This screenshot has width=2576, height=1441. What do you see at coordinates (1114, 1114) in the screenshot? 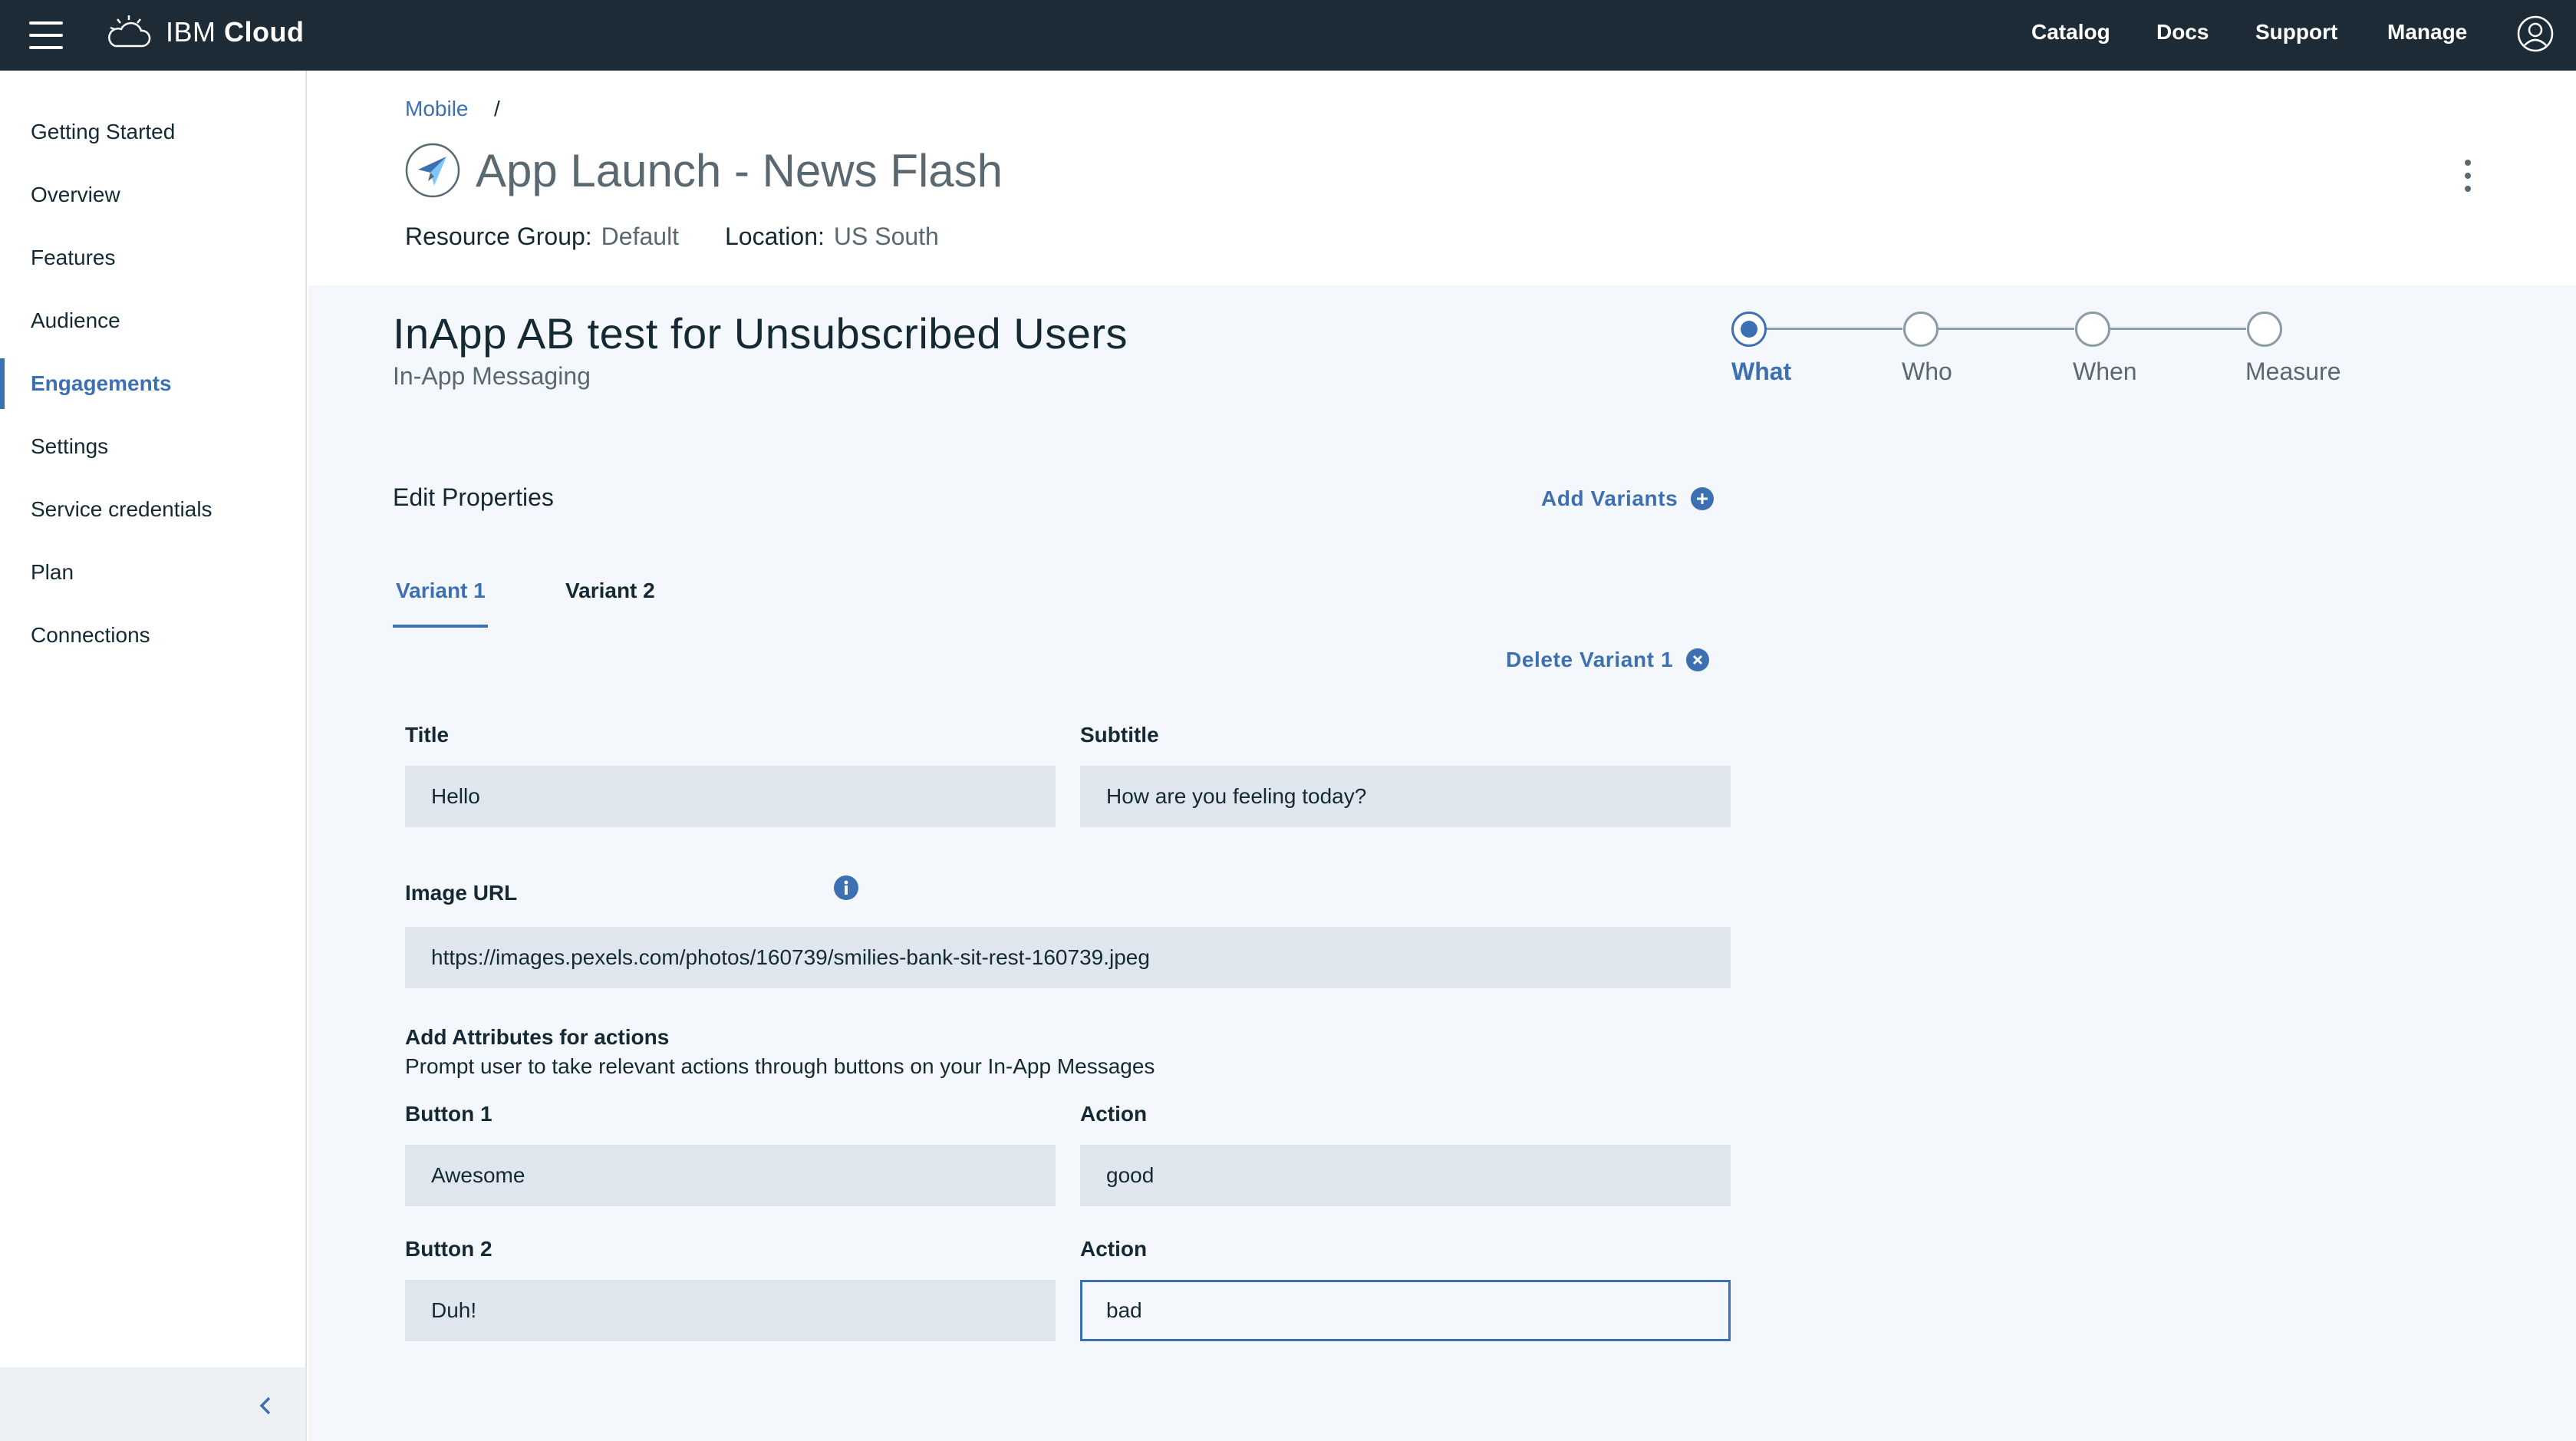
I see `action1-label: Action` at bounding box center [1114, 1114].